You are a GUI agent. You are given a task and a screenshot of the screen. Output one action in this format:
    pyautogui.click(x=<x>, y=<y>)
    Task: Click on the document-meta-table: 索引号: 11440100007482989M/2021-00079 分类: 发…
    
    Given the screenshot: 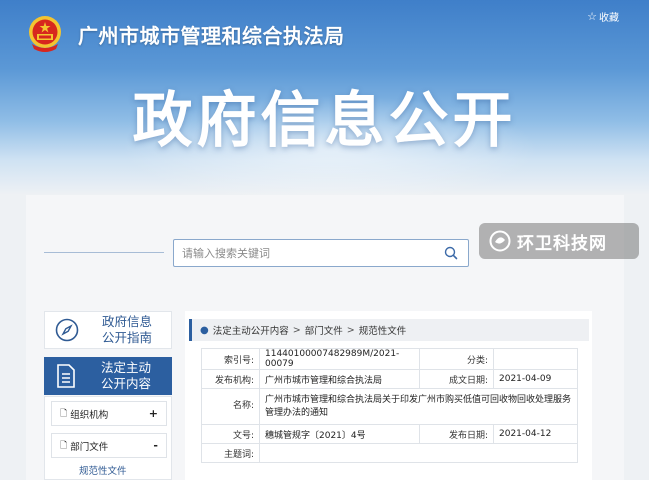 What is the action you would take?
    pyautogui.click(x=389, y=405)
    